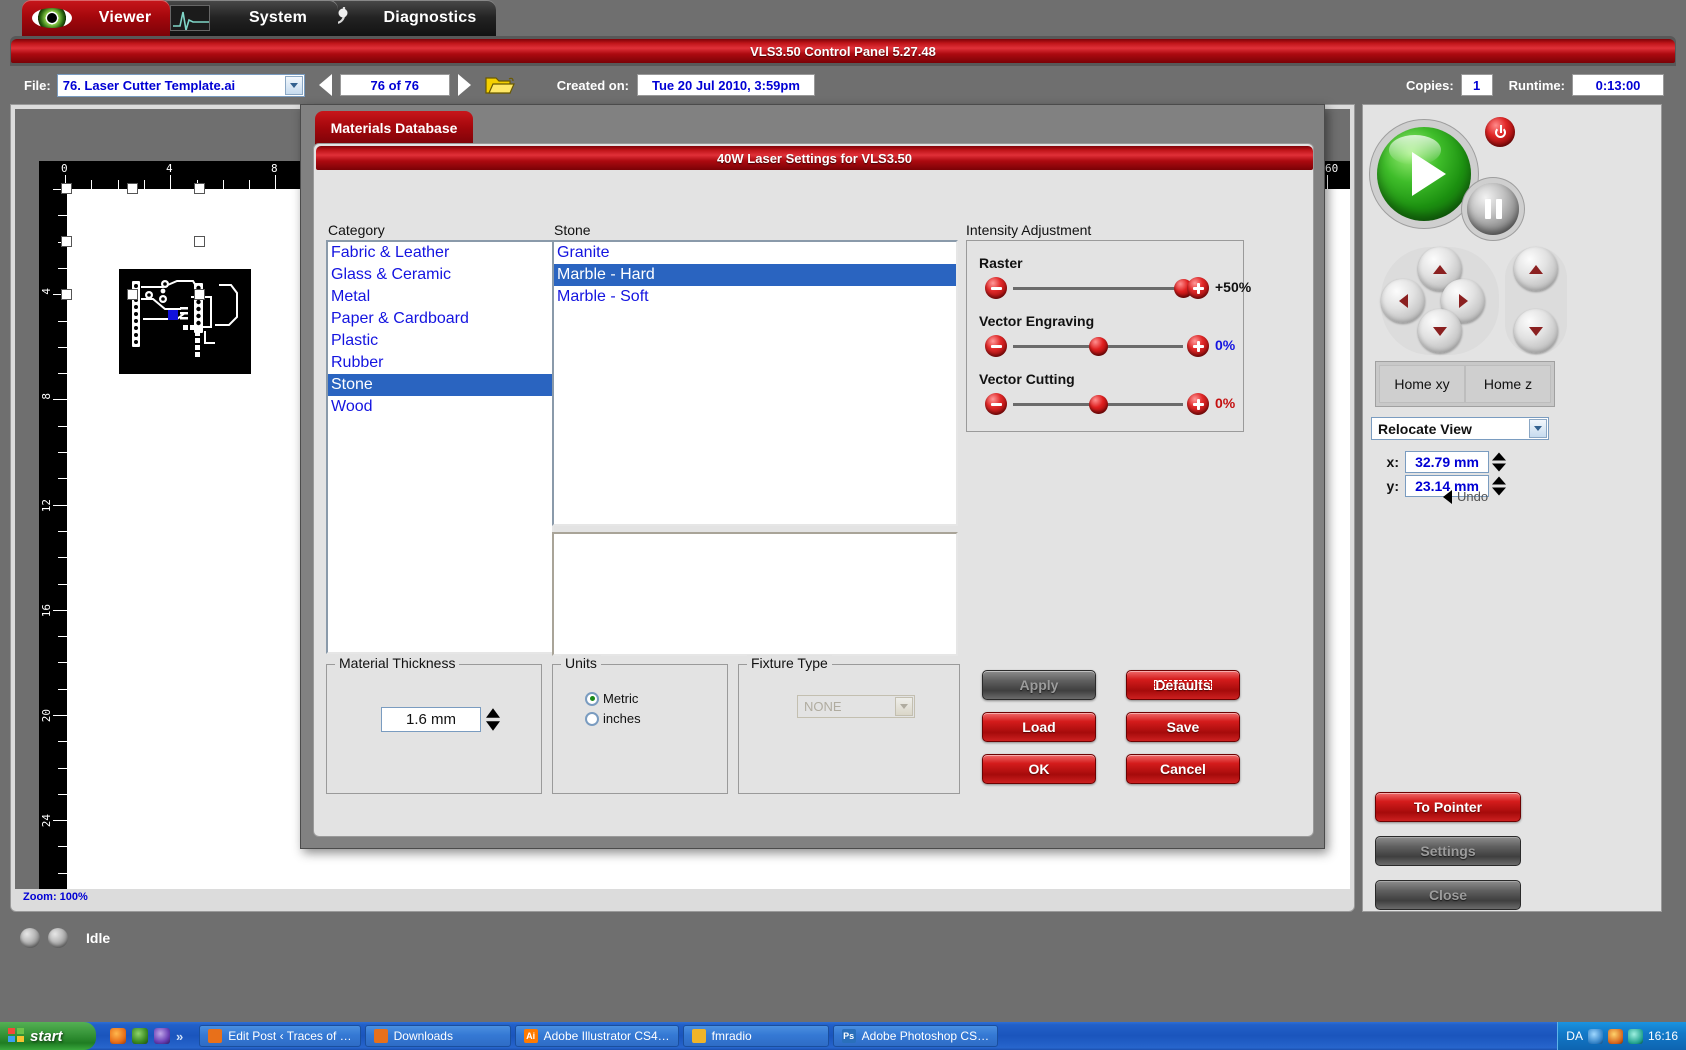 The width and height of the screenshot is (1686, 1050). Describe the element at coordinates (1403, 301) in the screenshot. I see `jog-left-button` at that location.